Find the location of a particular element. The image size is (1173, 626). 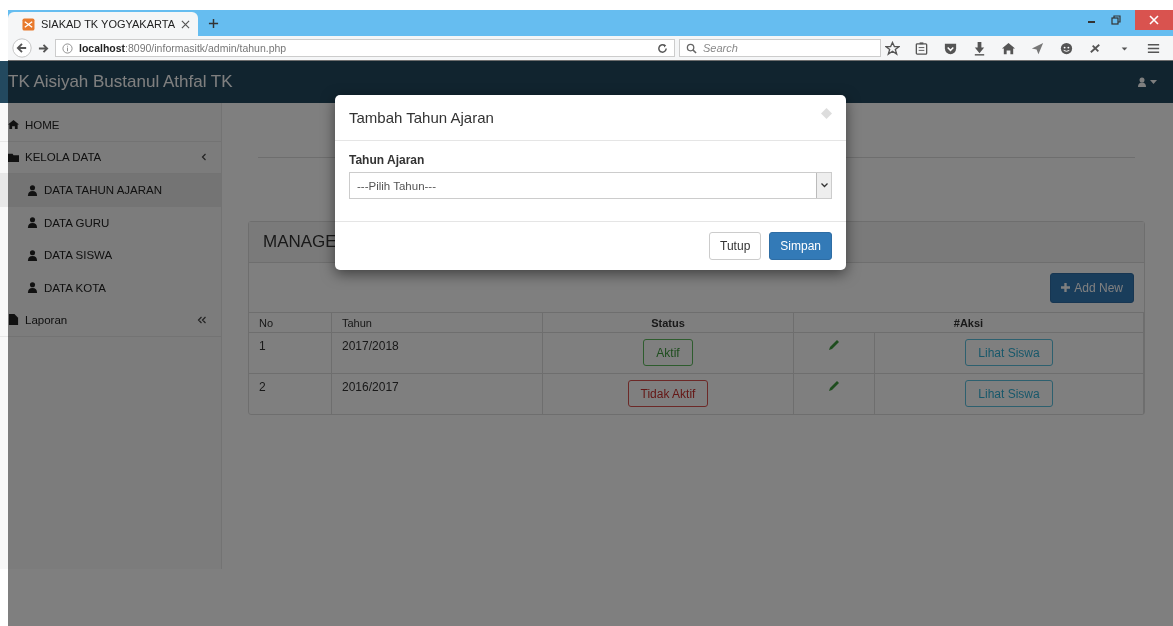

double-chevron-left-icon is located at coordinates (202, 319).